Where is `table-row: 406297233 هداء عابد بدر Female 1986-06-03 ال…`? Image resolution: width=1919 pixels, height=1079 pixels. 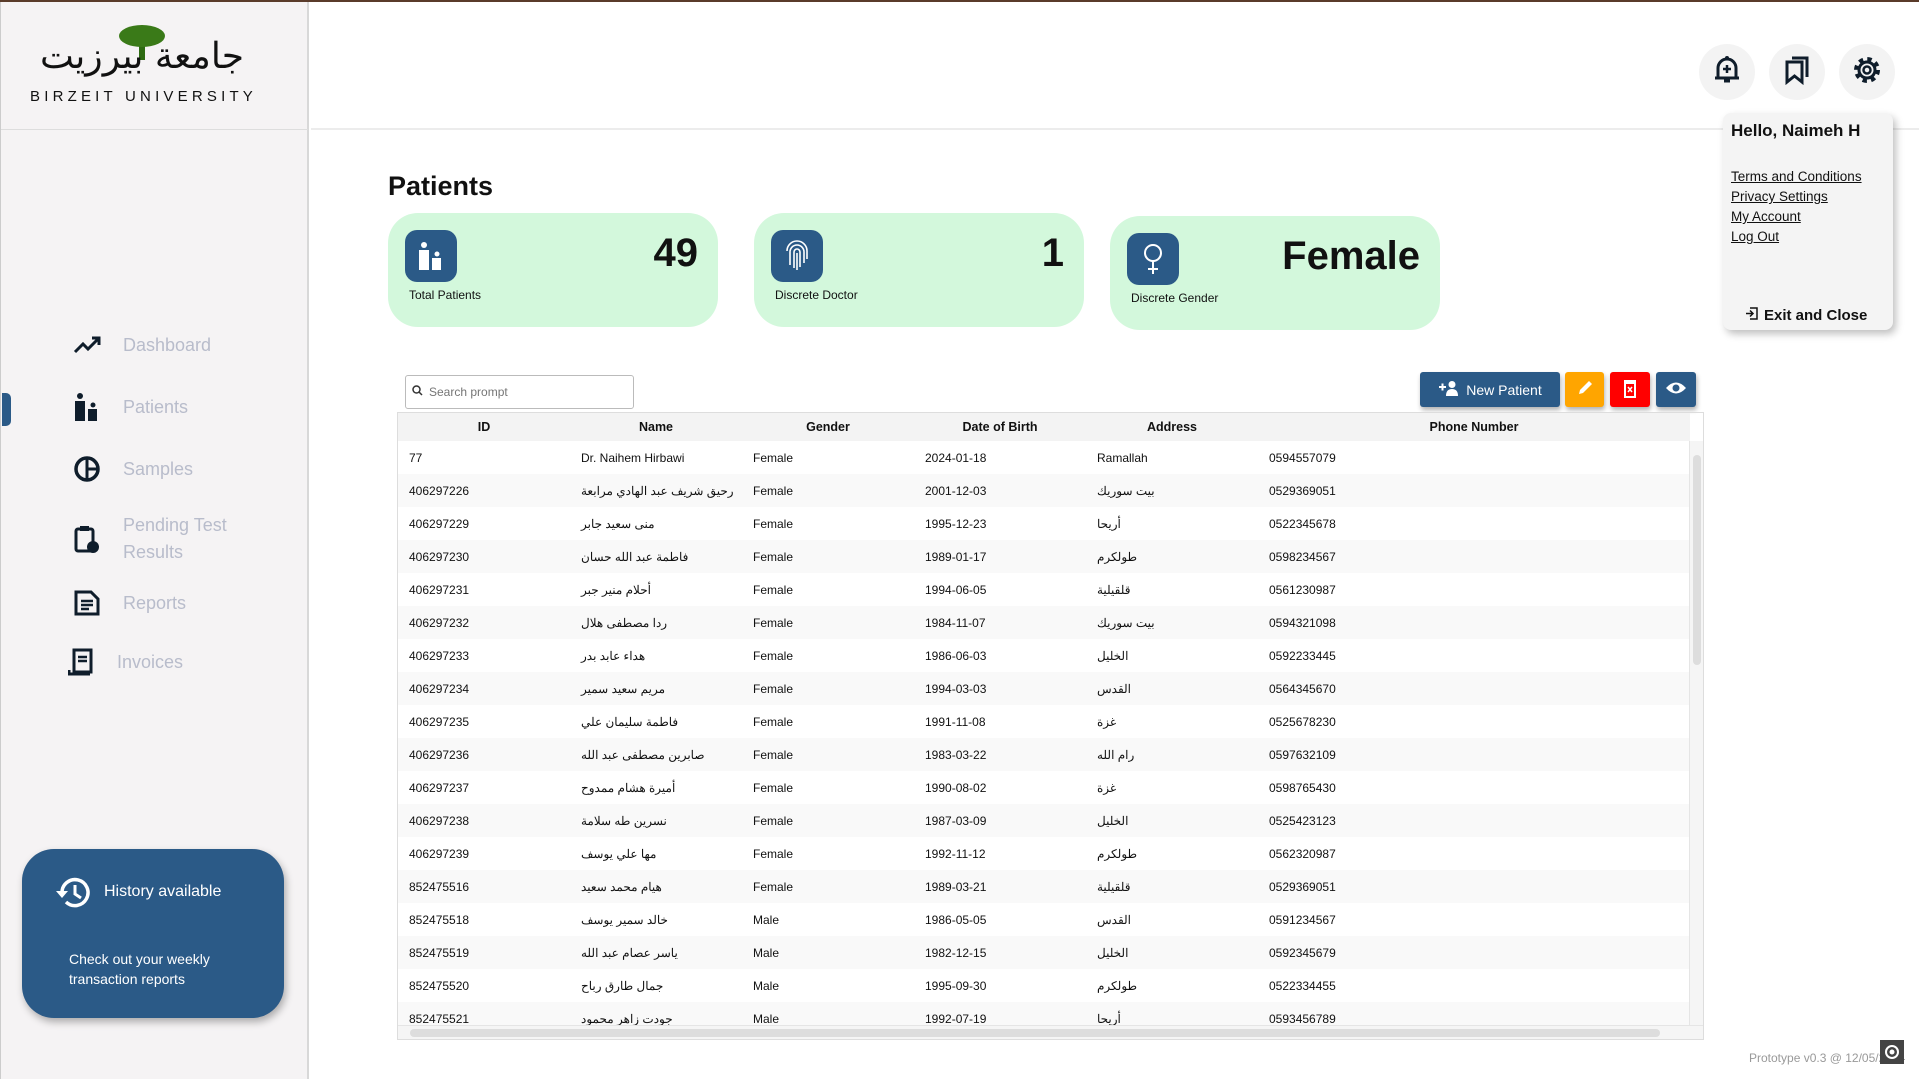 table-row: 406297233 هداء عابد بدر Female 1986-06-03 ال… is located at coordinates (1044, 655).